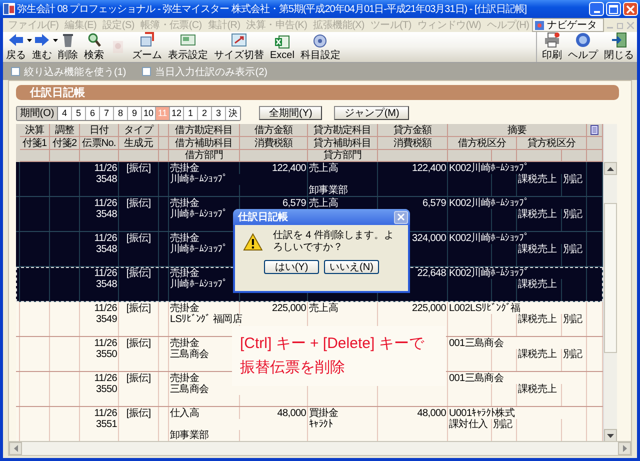 The width and height of the screenshot is (640, 461). Describe the element at coordinates (211, 72) in the screenshot. I see `checkbox-label: 当日入力仕訳のみ表示(2)` at that location.